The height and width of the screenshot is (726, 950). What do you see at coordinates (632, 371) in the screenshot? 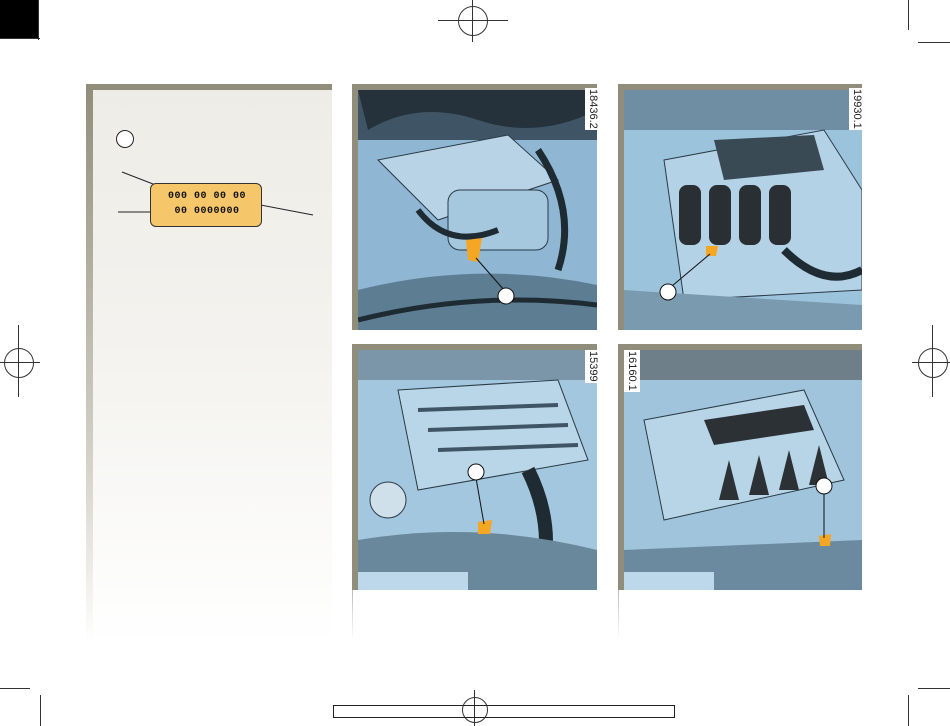
I see `photo-reference-4: 16160.1` at bounding box center [632, 371].